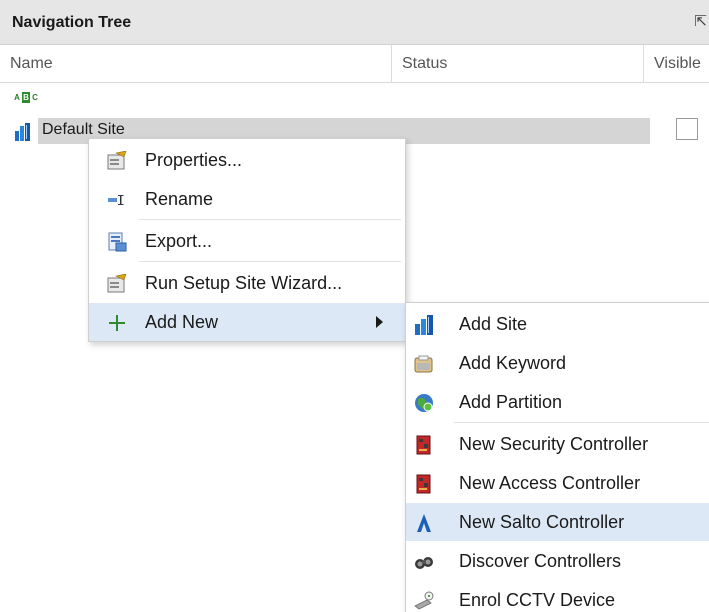 This screenshot has width=709, height=612. What do you see at coordinates (72, 22) in the screenshot?
I see `panel-title: Navigation Tree` at bounding box center [72, 22].